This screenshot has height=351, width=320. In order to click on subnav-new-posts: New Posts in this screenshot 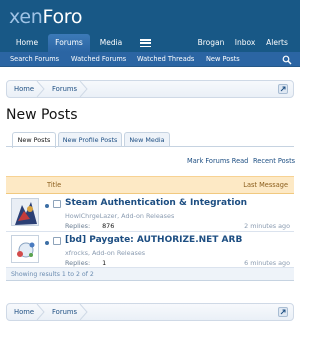, I will do `click(223, 59)`.